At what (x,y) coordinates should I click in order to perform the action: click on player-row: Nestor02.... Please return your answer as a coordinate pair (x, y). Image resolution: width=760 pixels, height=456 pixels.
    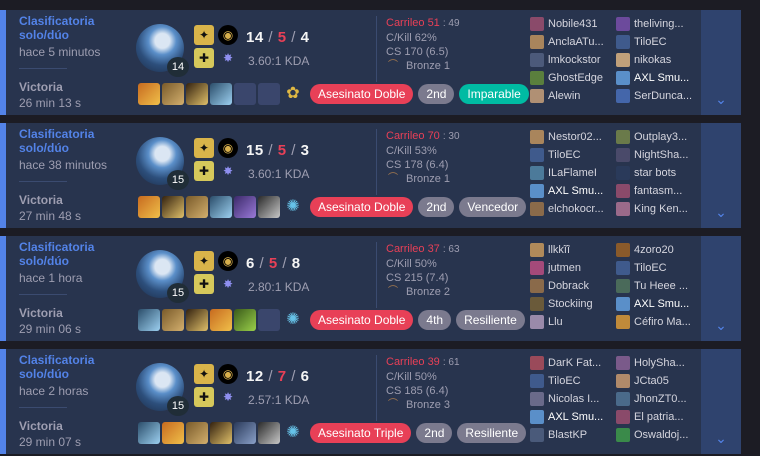
    Looking at the image, I should click on (572, 137).